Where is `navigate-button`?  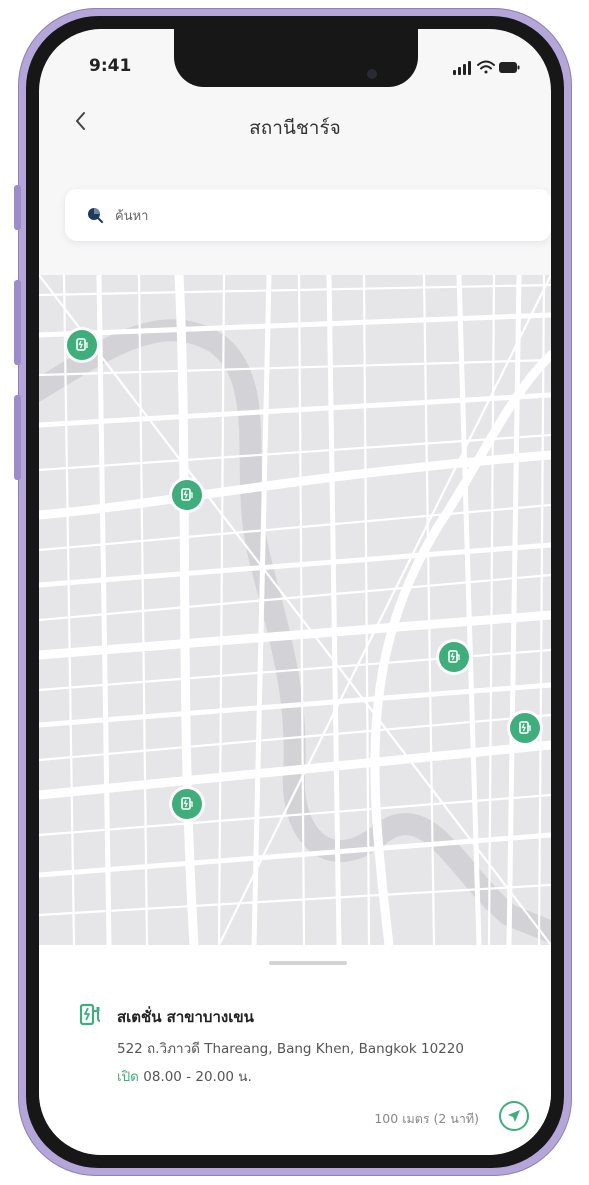 navigate-button is located at coordinates (514, 1116).